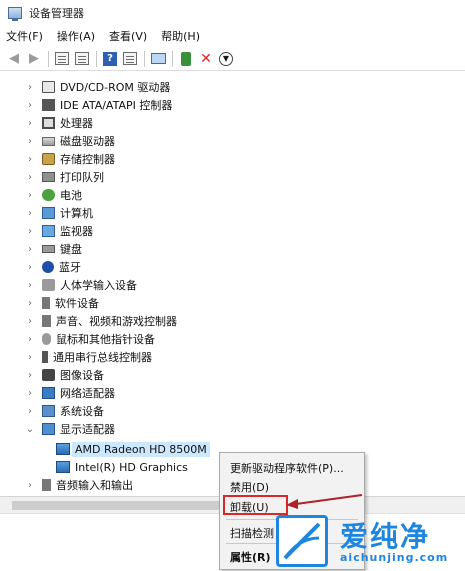  I want to click on system-device-icon, so click(48, 411).